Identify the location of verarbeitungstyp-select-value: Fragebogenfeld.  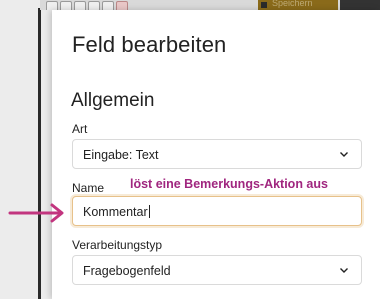
(127, 271).